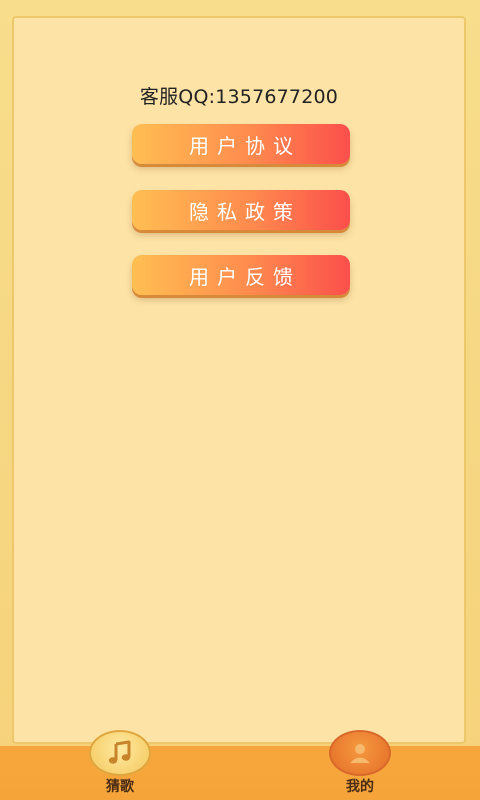  I want to click on user-agreement-button: 用户协议, so click(241, 144).